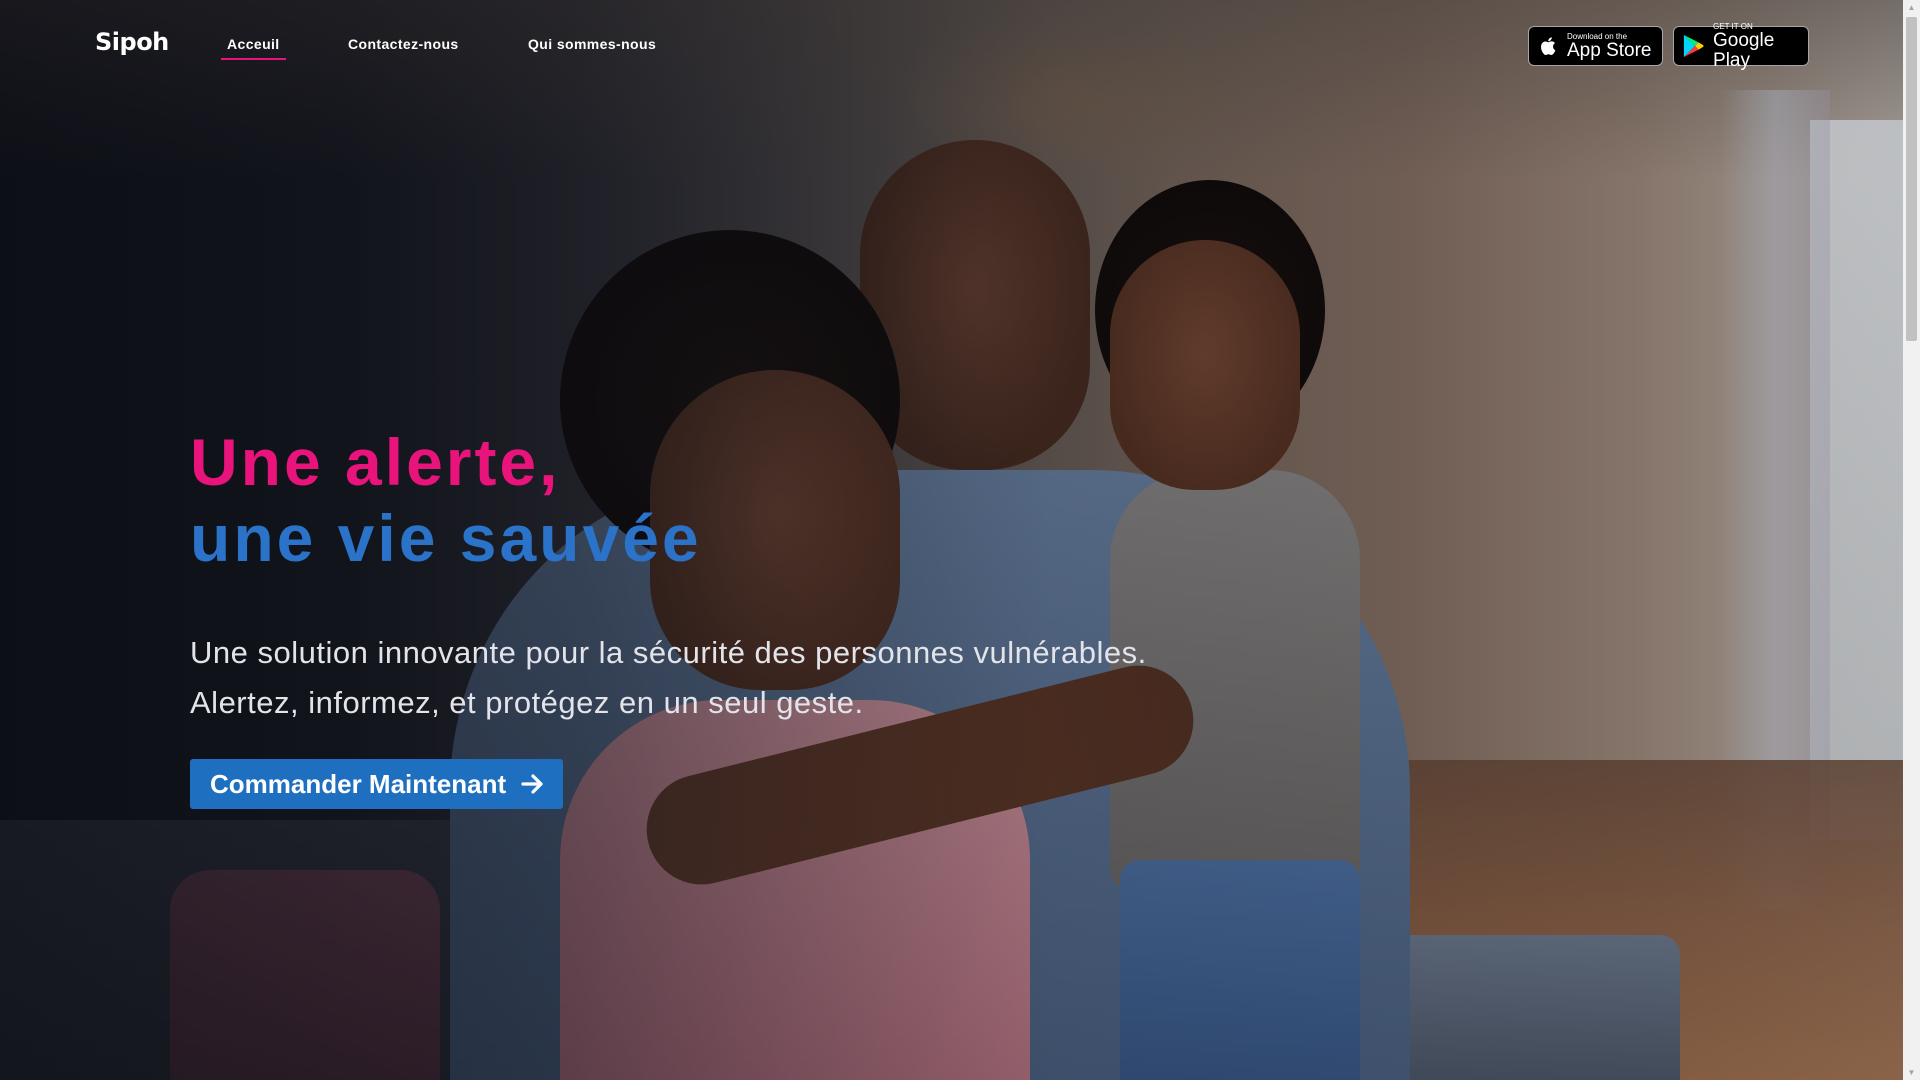 This screenshot has width=1920, height=1080. I want to click on scroll-down-arrow-icon: ▼, so click(1911, 1072).